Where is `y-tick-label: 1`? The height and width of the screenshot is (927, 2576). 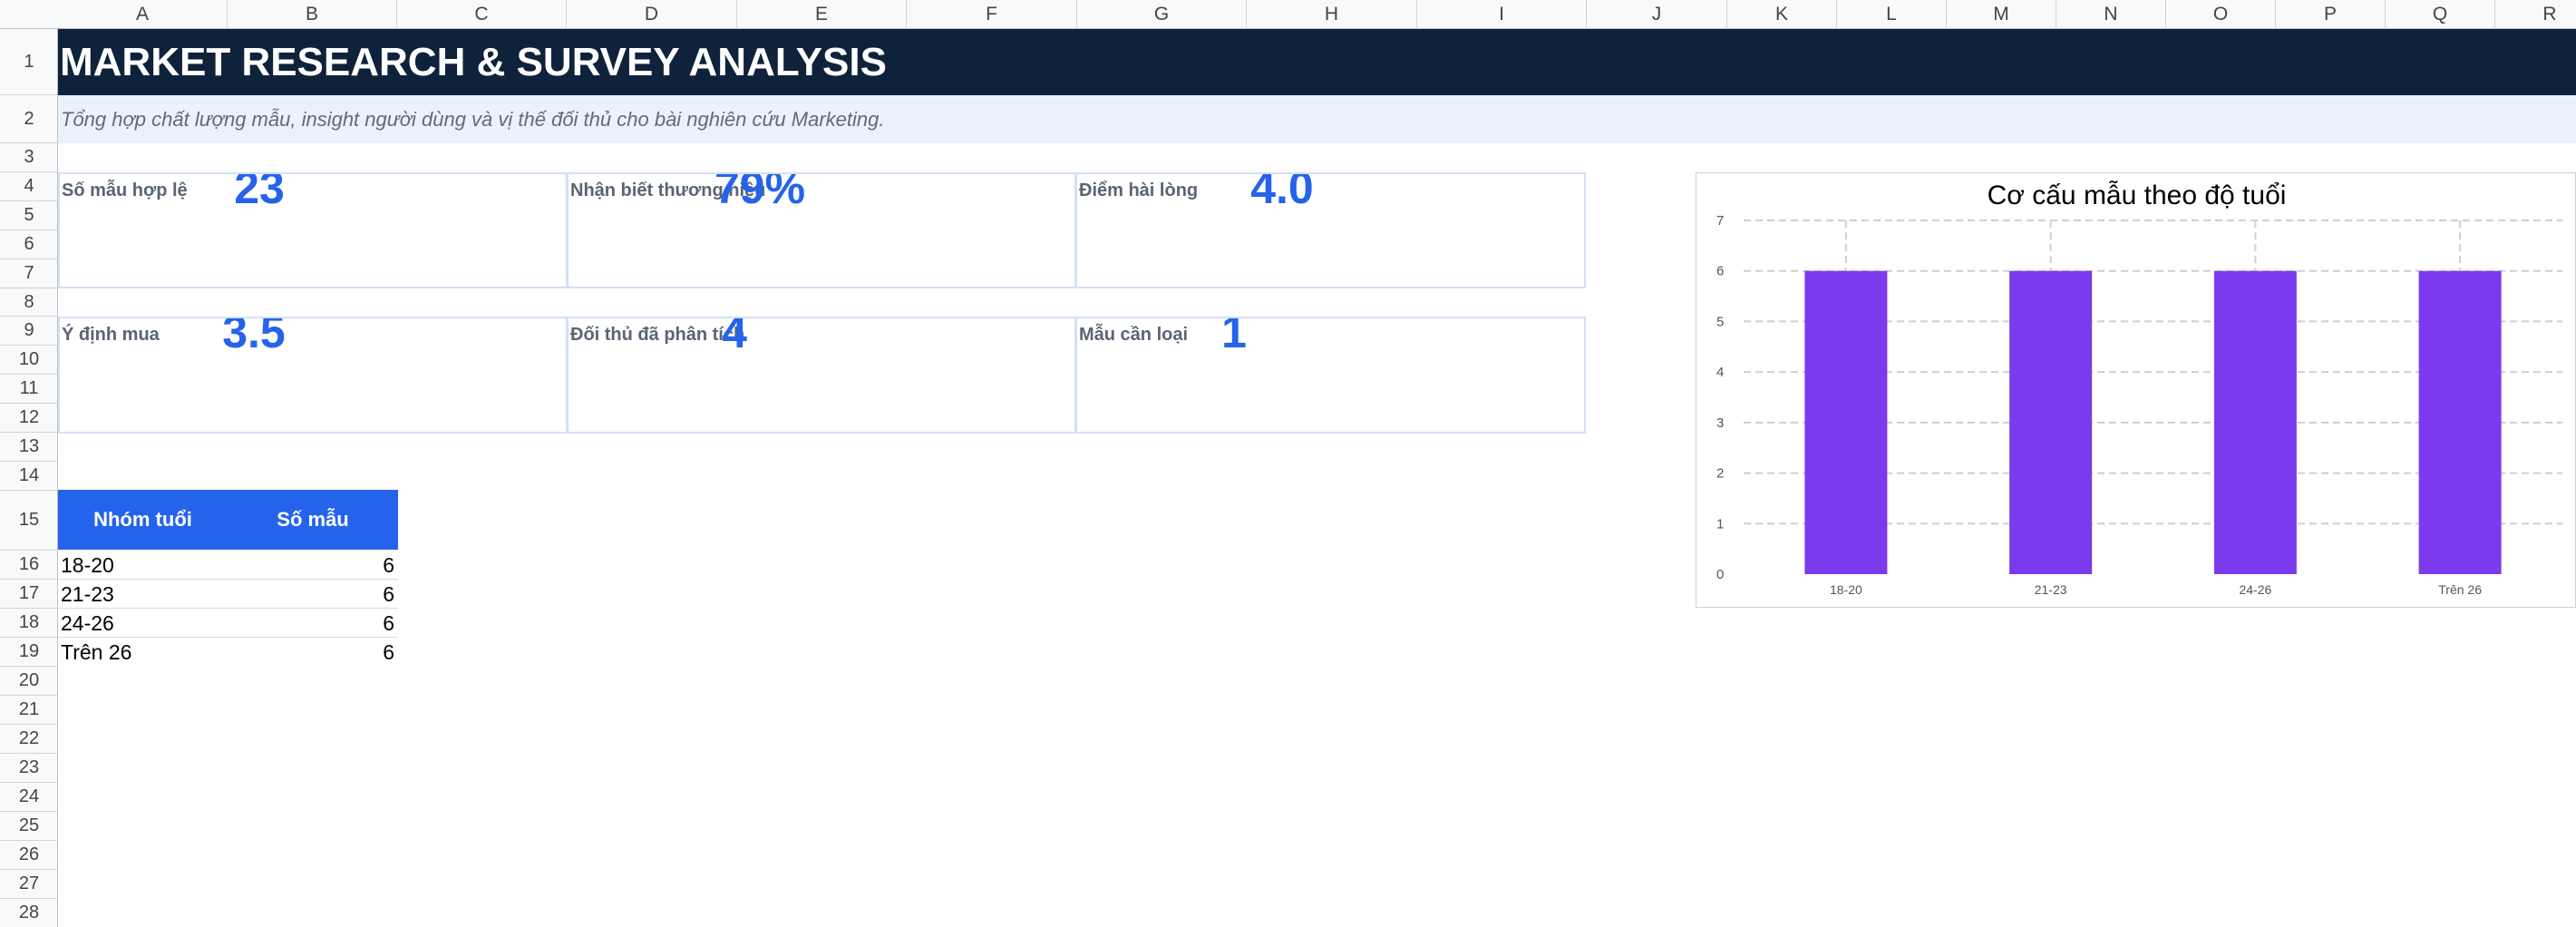 y-tick-label: 1 is located at coordinates (1720, 524).